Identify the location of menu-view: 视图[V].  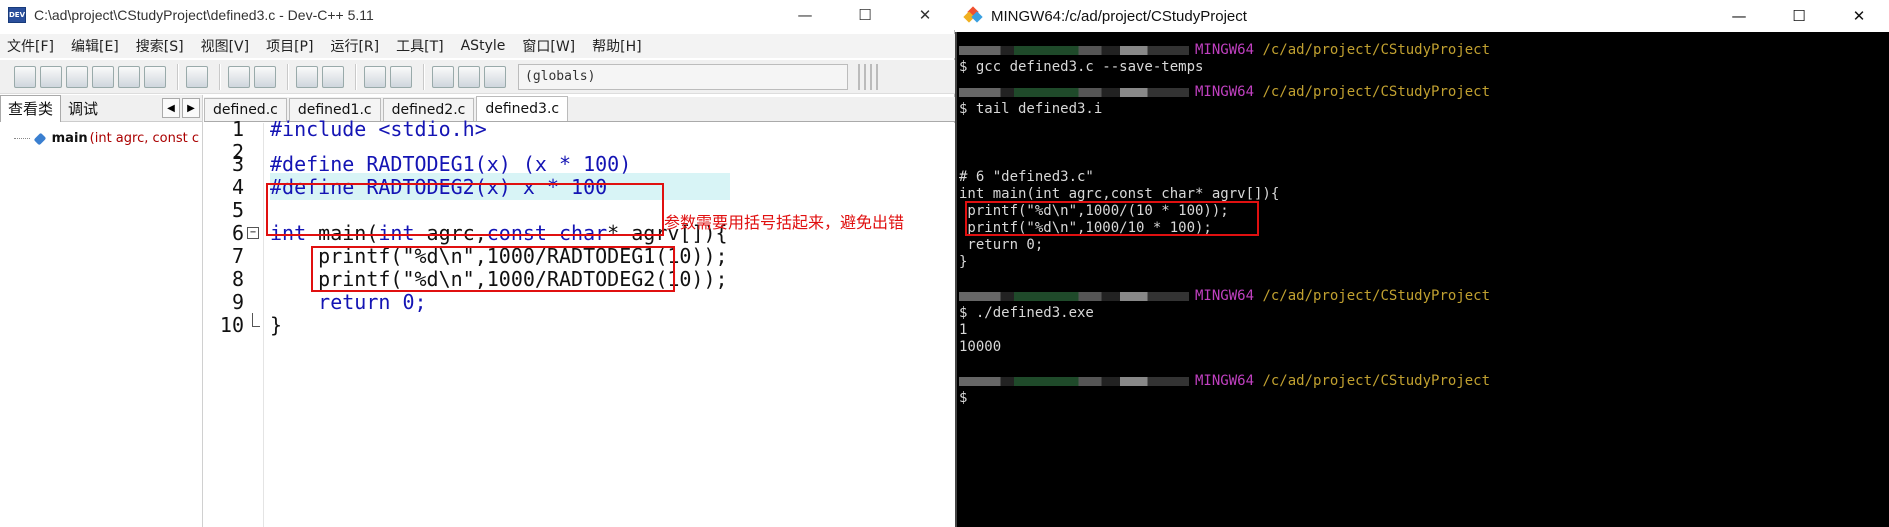
(225, 46).